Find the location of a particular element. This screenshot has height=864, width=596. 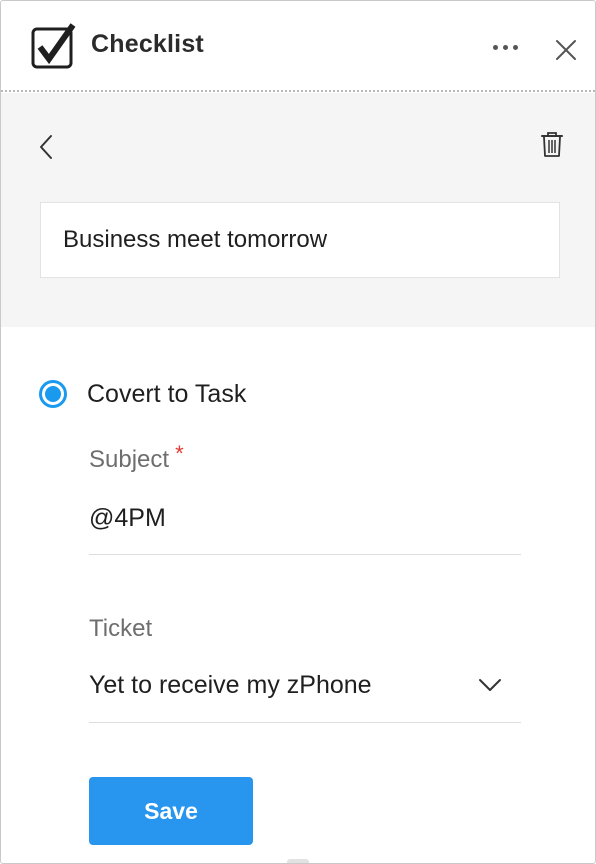

chevron-down-icon is located at coordinates (490, 685).